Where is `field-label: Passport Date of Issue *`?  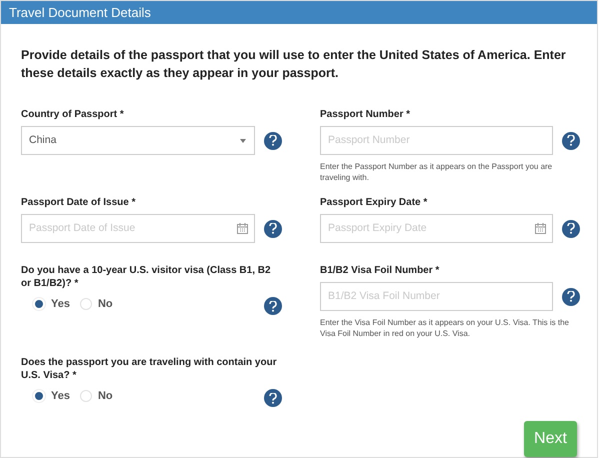
field-label: Passport Date of Issue * is located at coordinates (78, 202).